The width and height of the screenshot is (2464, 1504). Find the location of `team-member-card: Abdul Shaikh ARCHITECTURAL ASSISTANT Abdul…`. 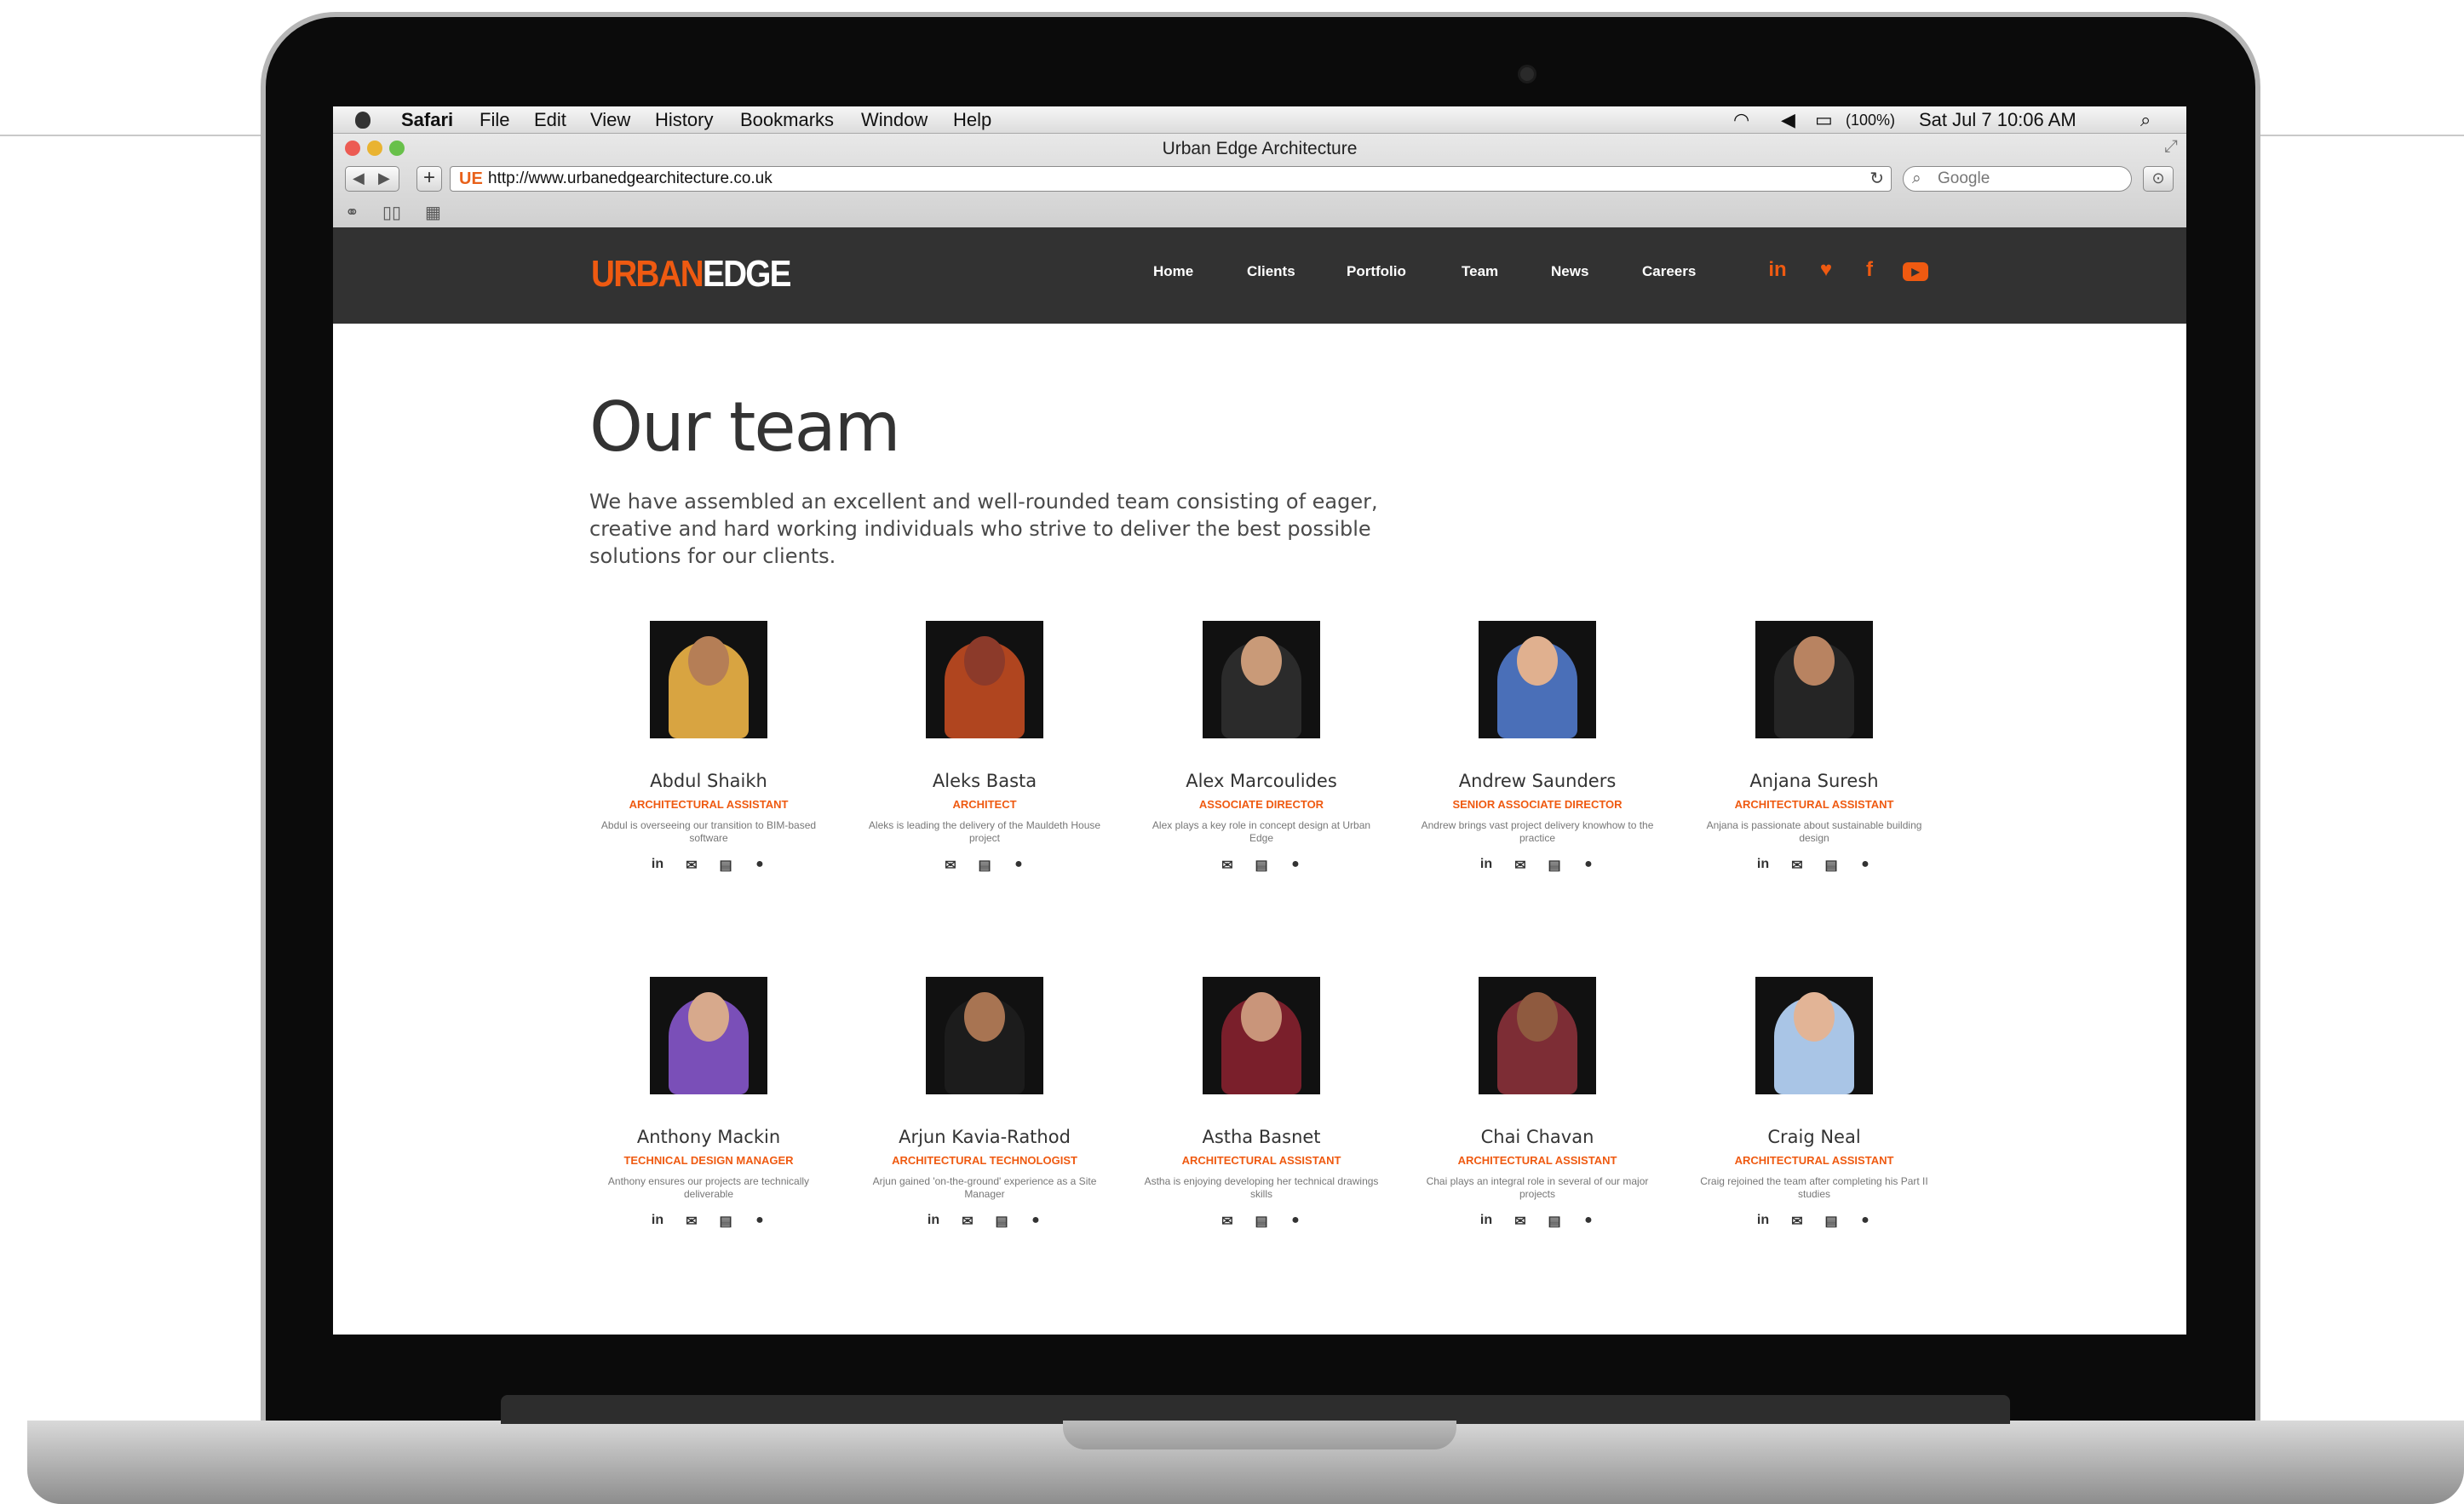

team-member-card: Abdul Shaikh ARCHITECTURAL ASSISTANT Abdul… is located at coordinates (708, 747).